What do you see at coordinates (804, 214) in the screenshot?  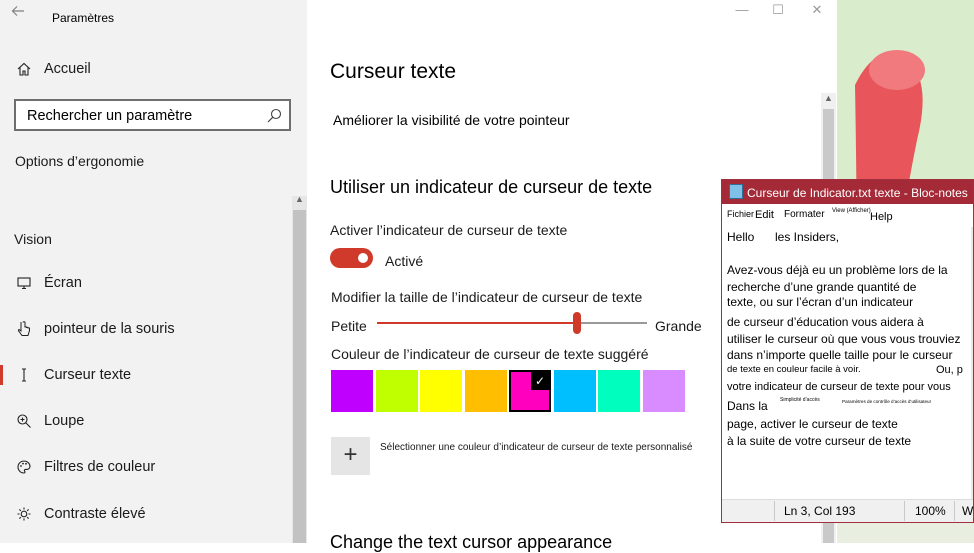 I see `menu-format: Formater` at bounding box center [804, 214].